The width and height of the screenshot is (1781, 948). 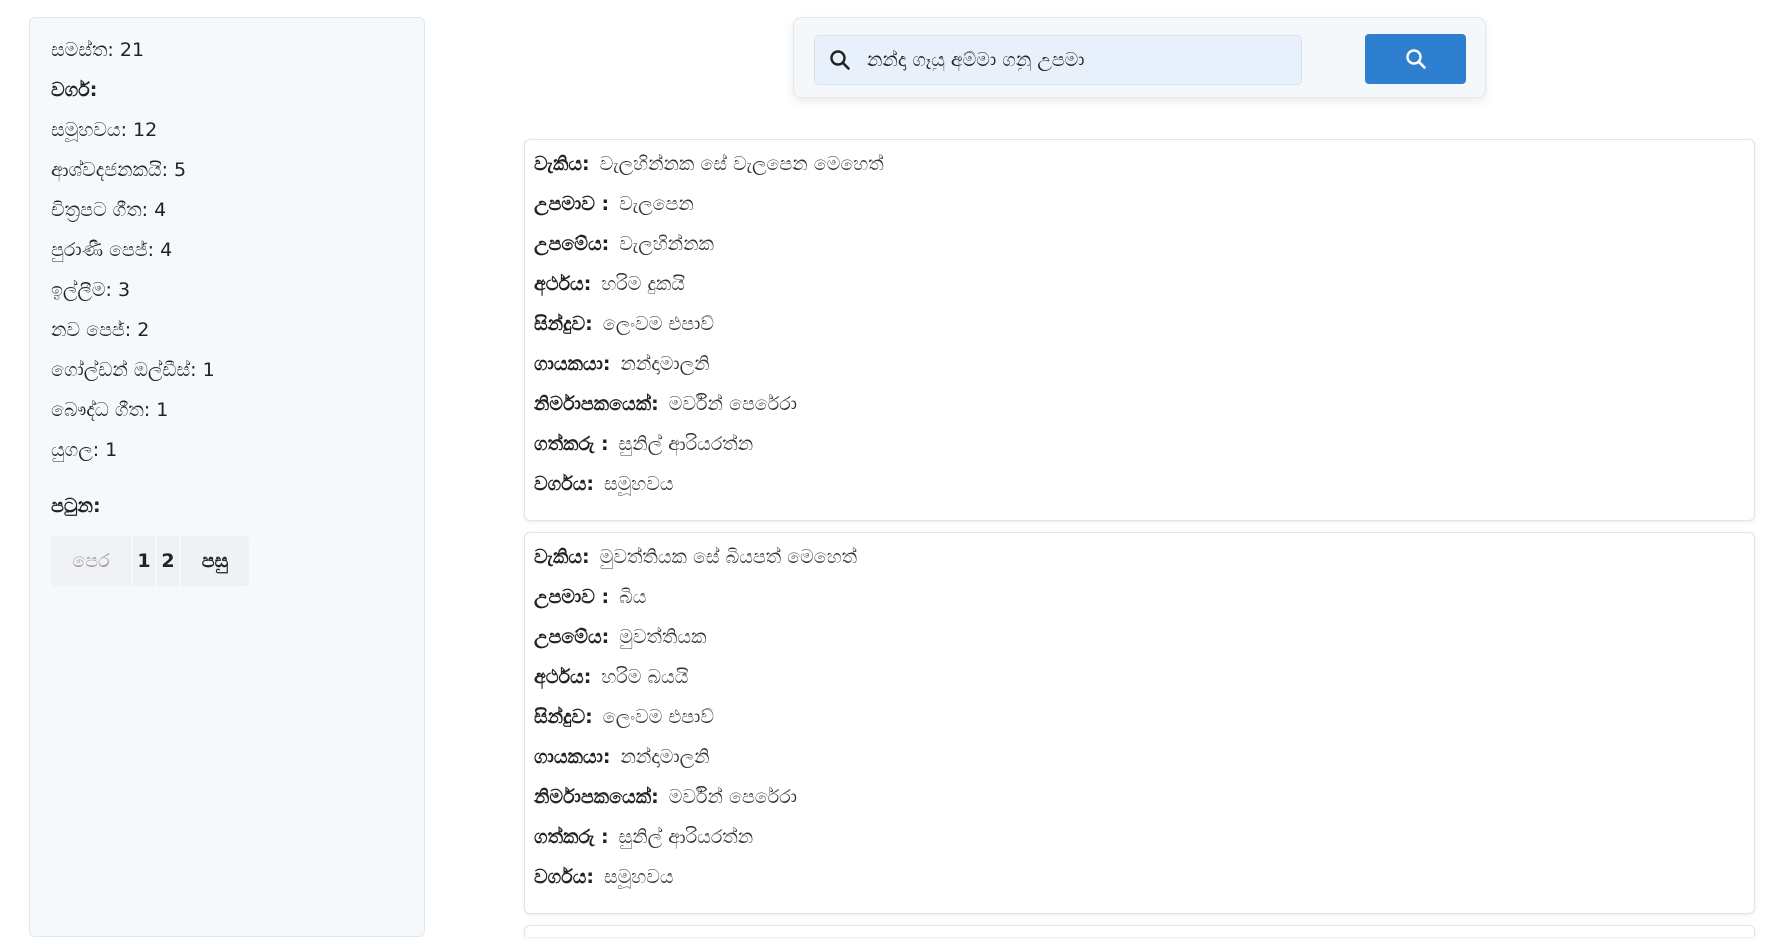 I want to click on category-count-item: චිත්‍රපට ගීත: 4, so click(x=109, y=210).